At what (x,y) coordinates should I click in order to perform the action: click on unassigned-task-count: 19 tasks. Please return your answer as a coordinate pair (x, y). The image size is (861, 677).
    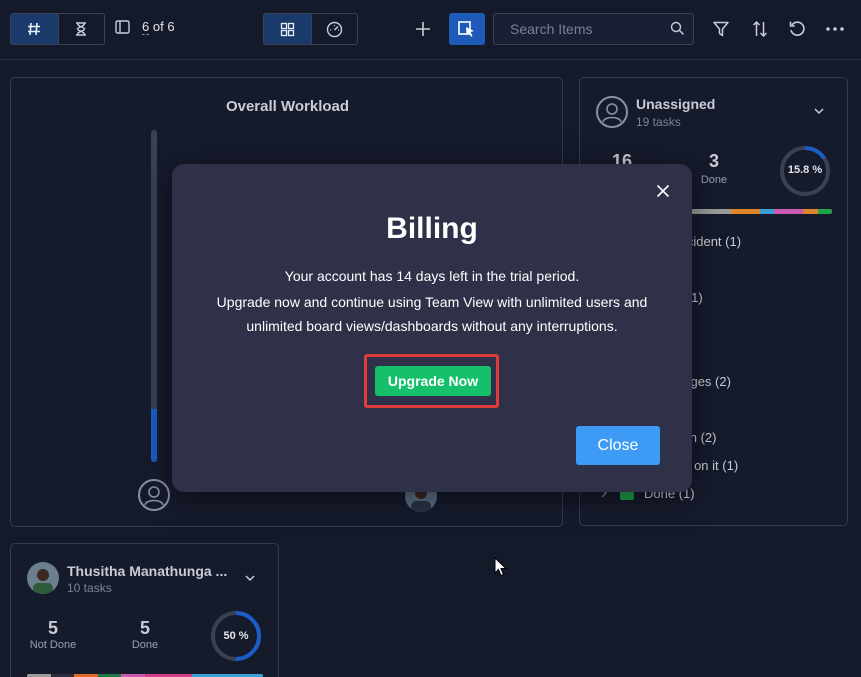
    Looking at the image, I should click on (658, 122).